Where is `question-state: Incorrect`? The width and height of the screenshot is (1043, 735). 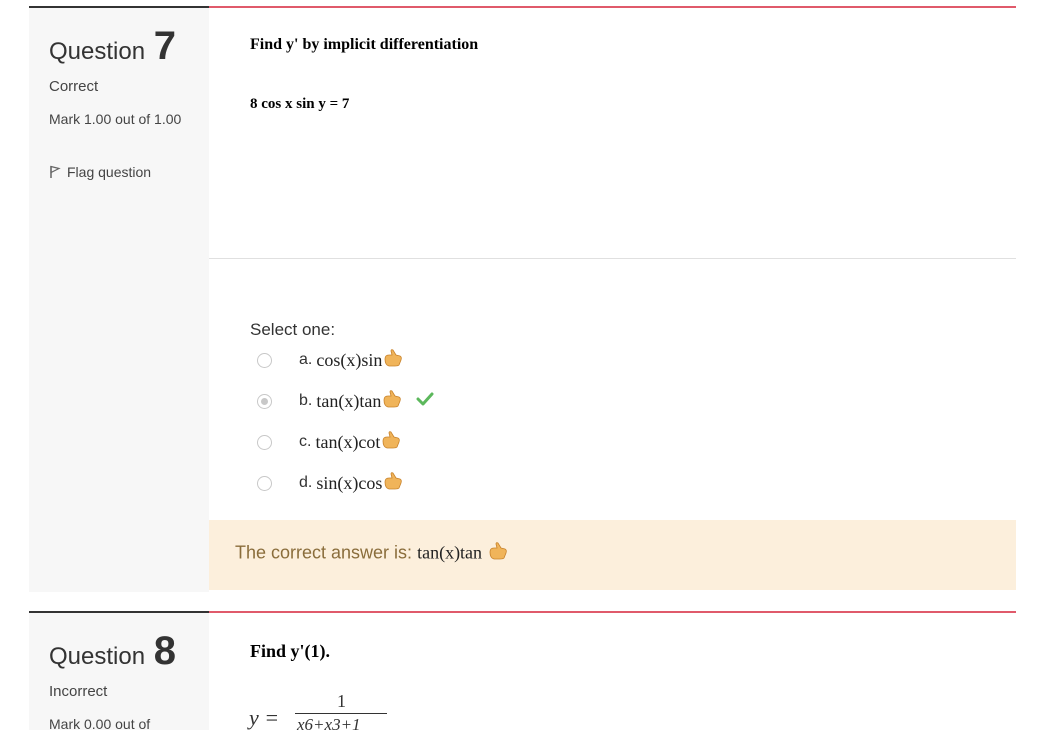 question-state: Incorrect is located at coordinates (78, 691).